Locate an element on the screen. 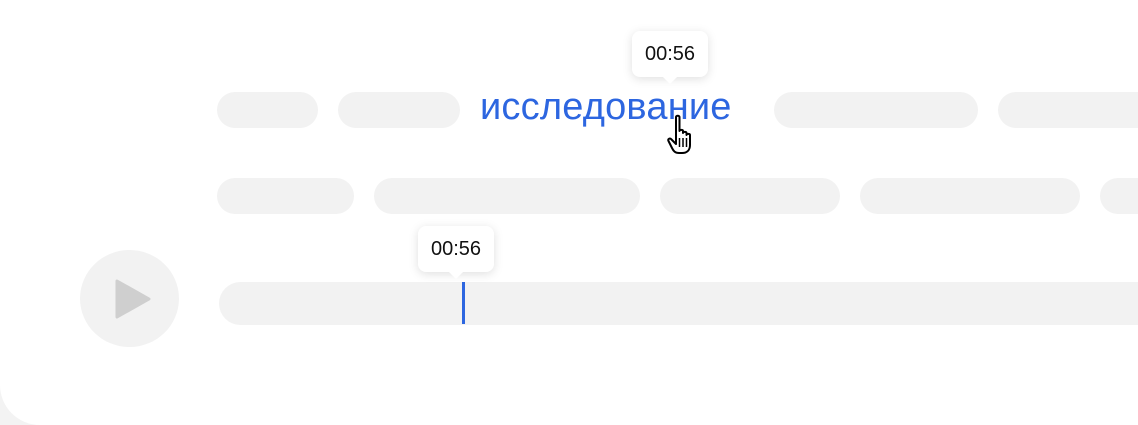 Image resolution: width=1138 pixels, height=425 pixels. word-time-tooltip: 00:56 is located at coordinates (670, 57).